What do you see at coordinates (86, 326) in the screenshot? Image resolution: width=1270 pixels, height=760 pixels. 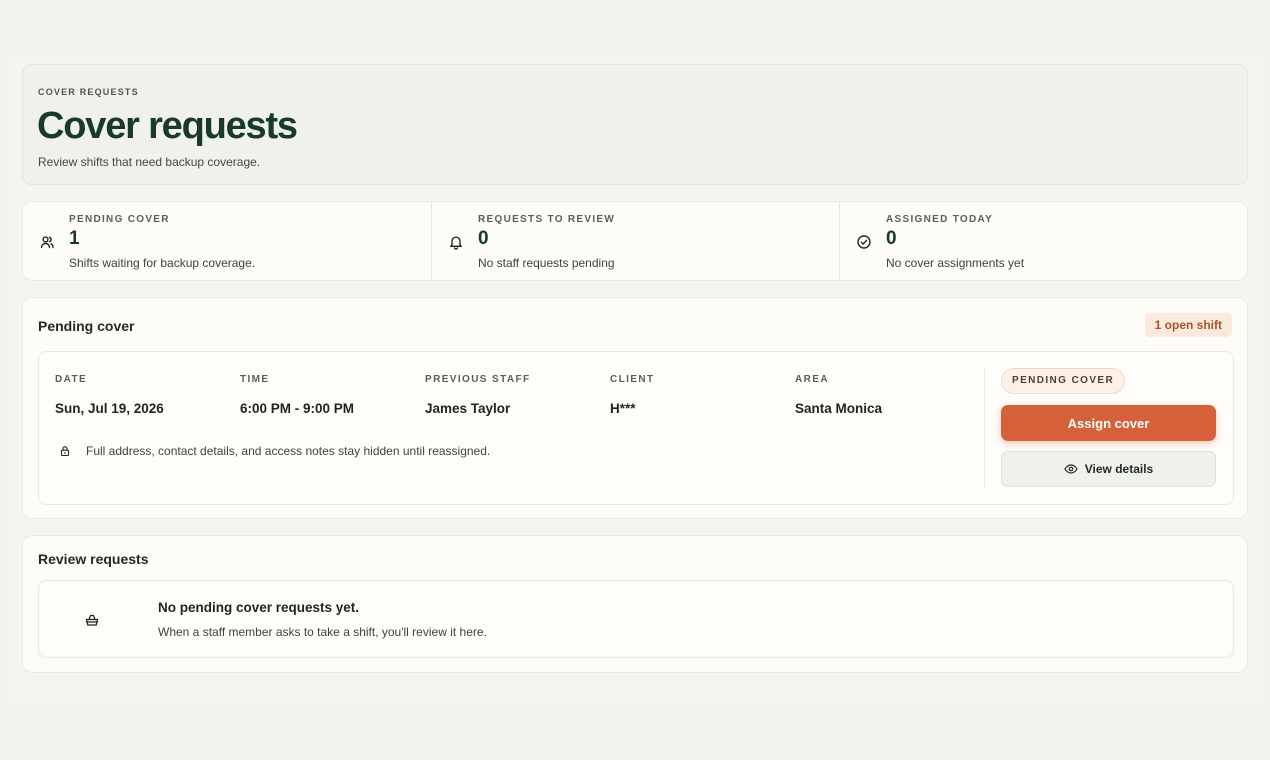 I see `section-title: Pending cover` at bounding box center [86, 326].